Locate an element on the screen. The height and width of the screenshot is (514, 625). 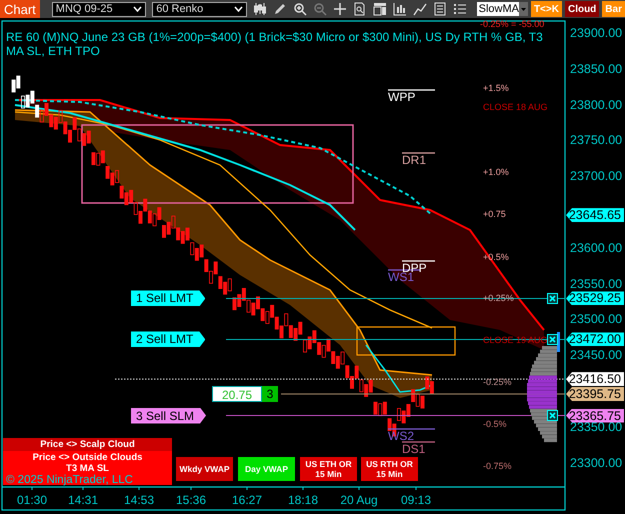
order-tag: 1 Sell LMT is located at coordinates (168, 298).